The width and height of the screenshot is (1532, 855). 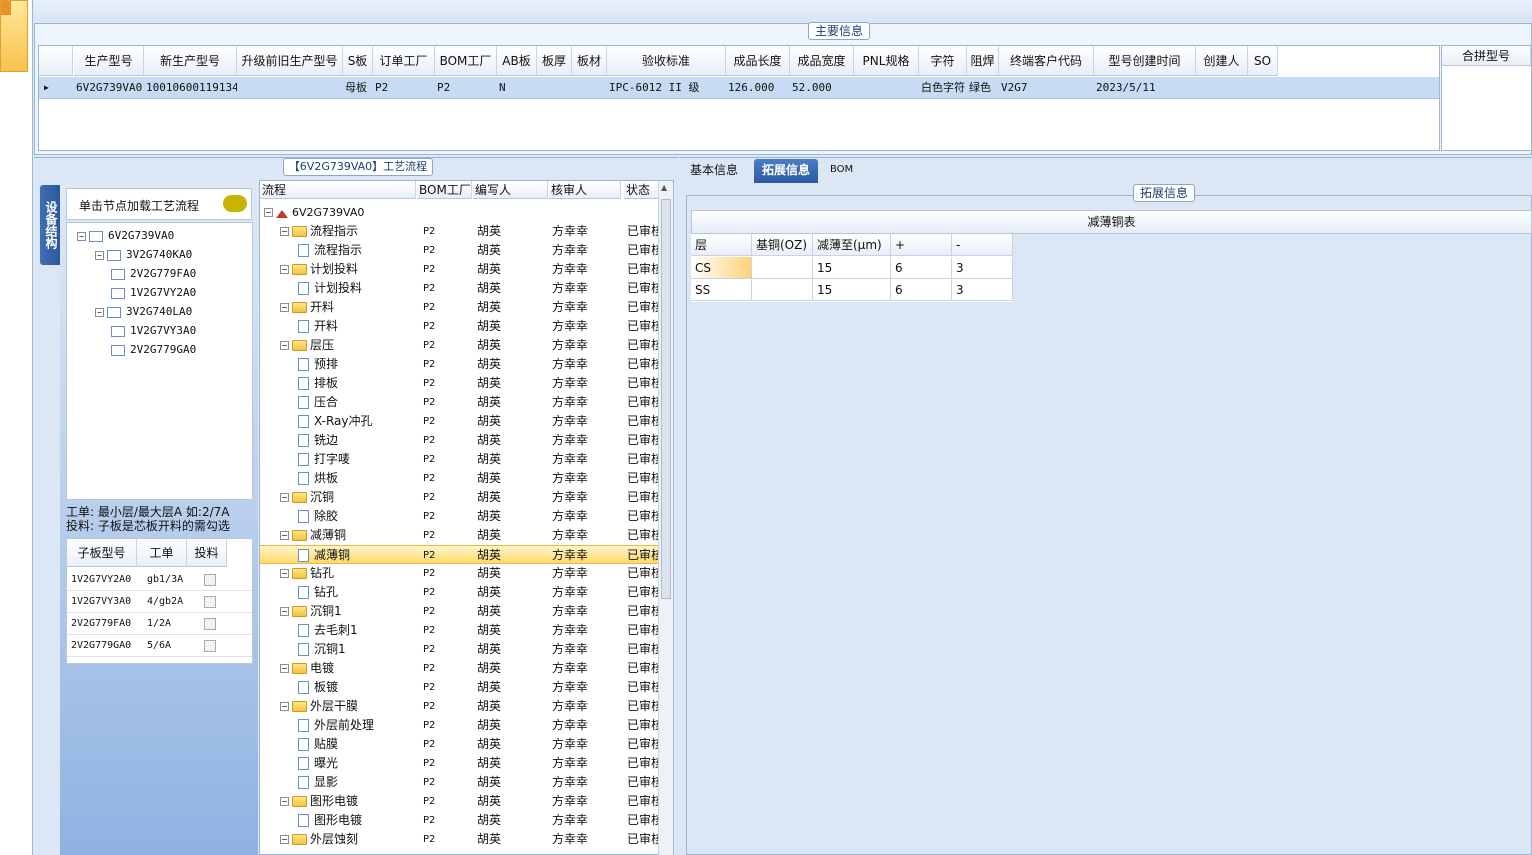 I want to click on grid-corner, so click(x=56, y=61).